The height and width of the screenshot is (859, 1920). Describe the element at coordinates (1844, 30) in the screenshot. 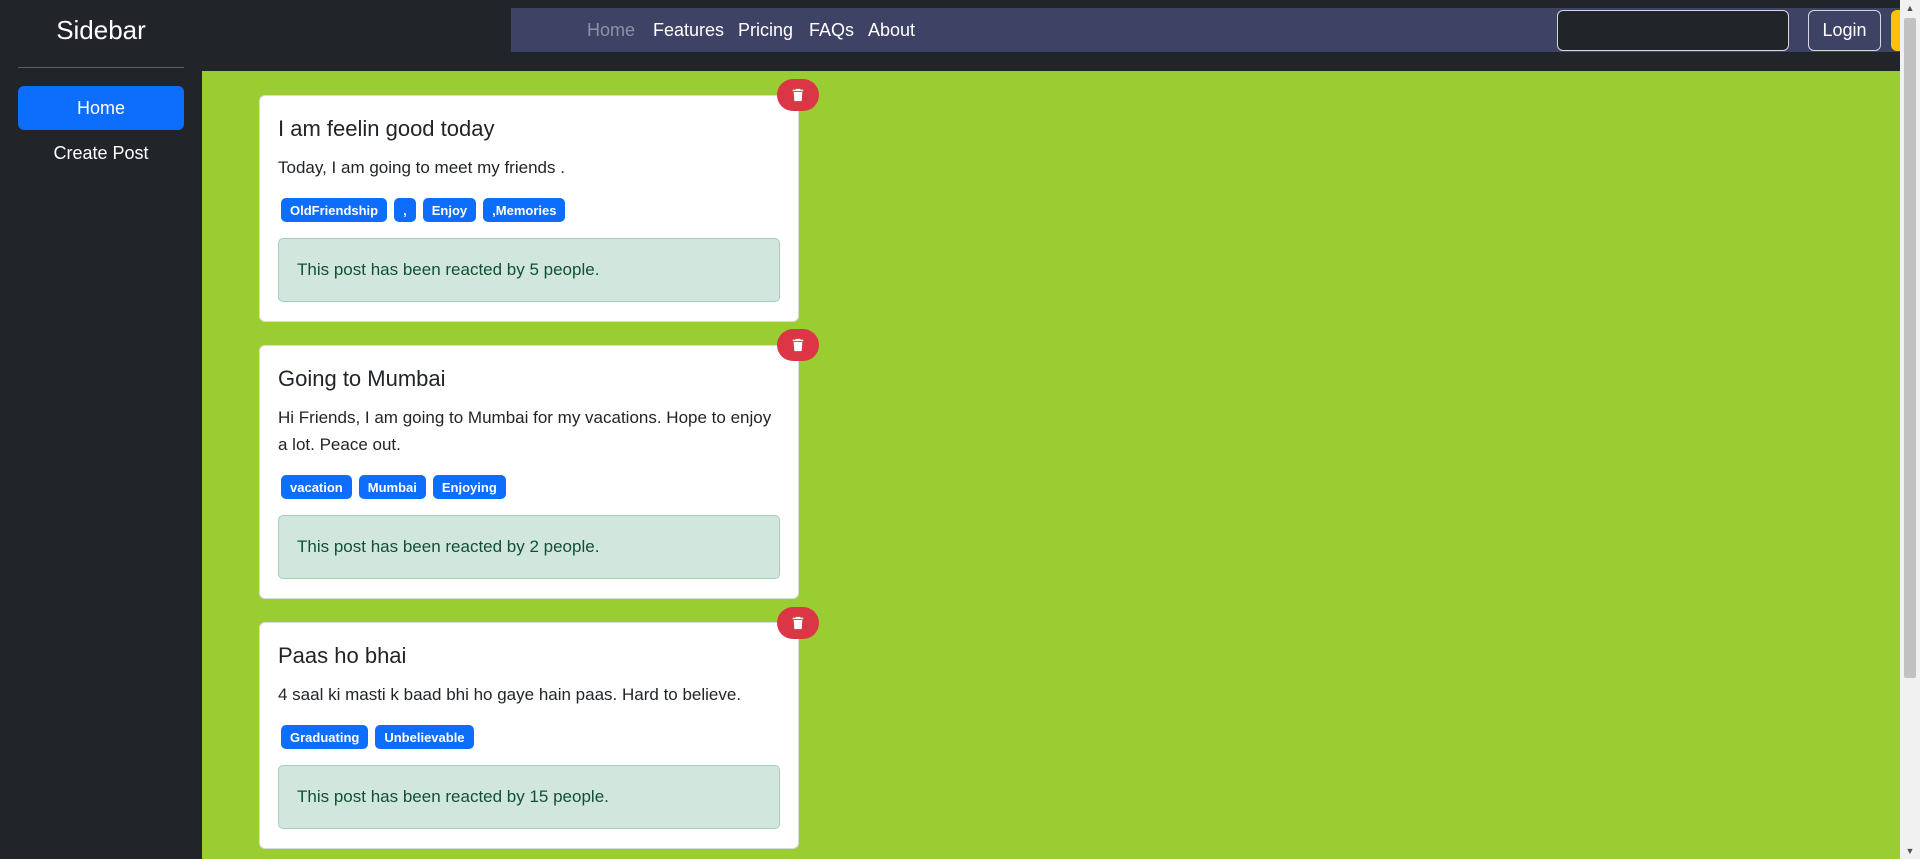

I see `login-button: Login` at that location.